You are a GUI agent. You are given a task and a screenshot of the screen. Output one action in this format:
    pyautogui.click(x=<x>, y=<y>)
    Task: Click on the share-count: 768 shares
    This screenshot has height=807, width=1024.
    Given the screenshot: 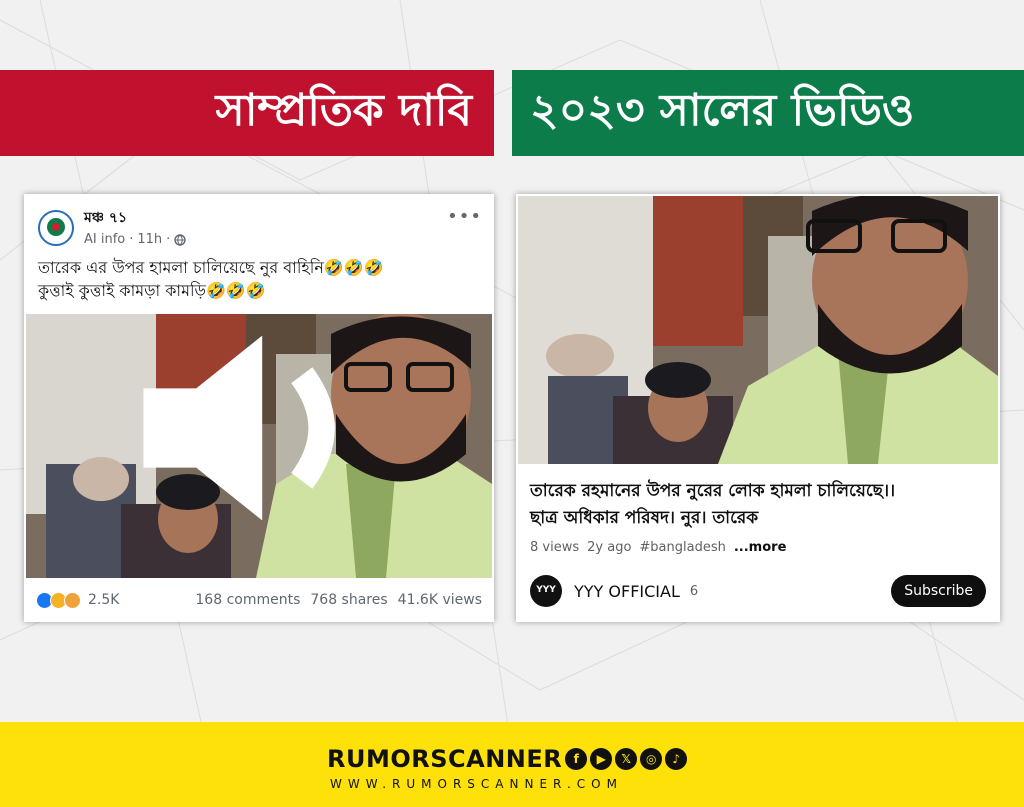 What is the action you would take?
    pyautogui.click(x=348, y=600)
    